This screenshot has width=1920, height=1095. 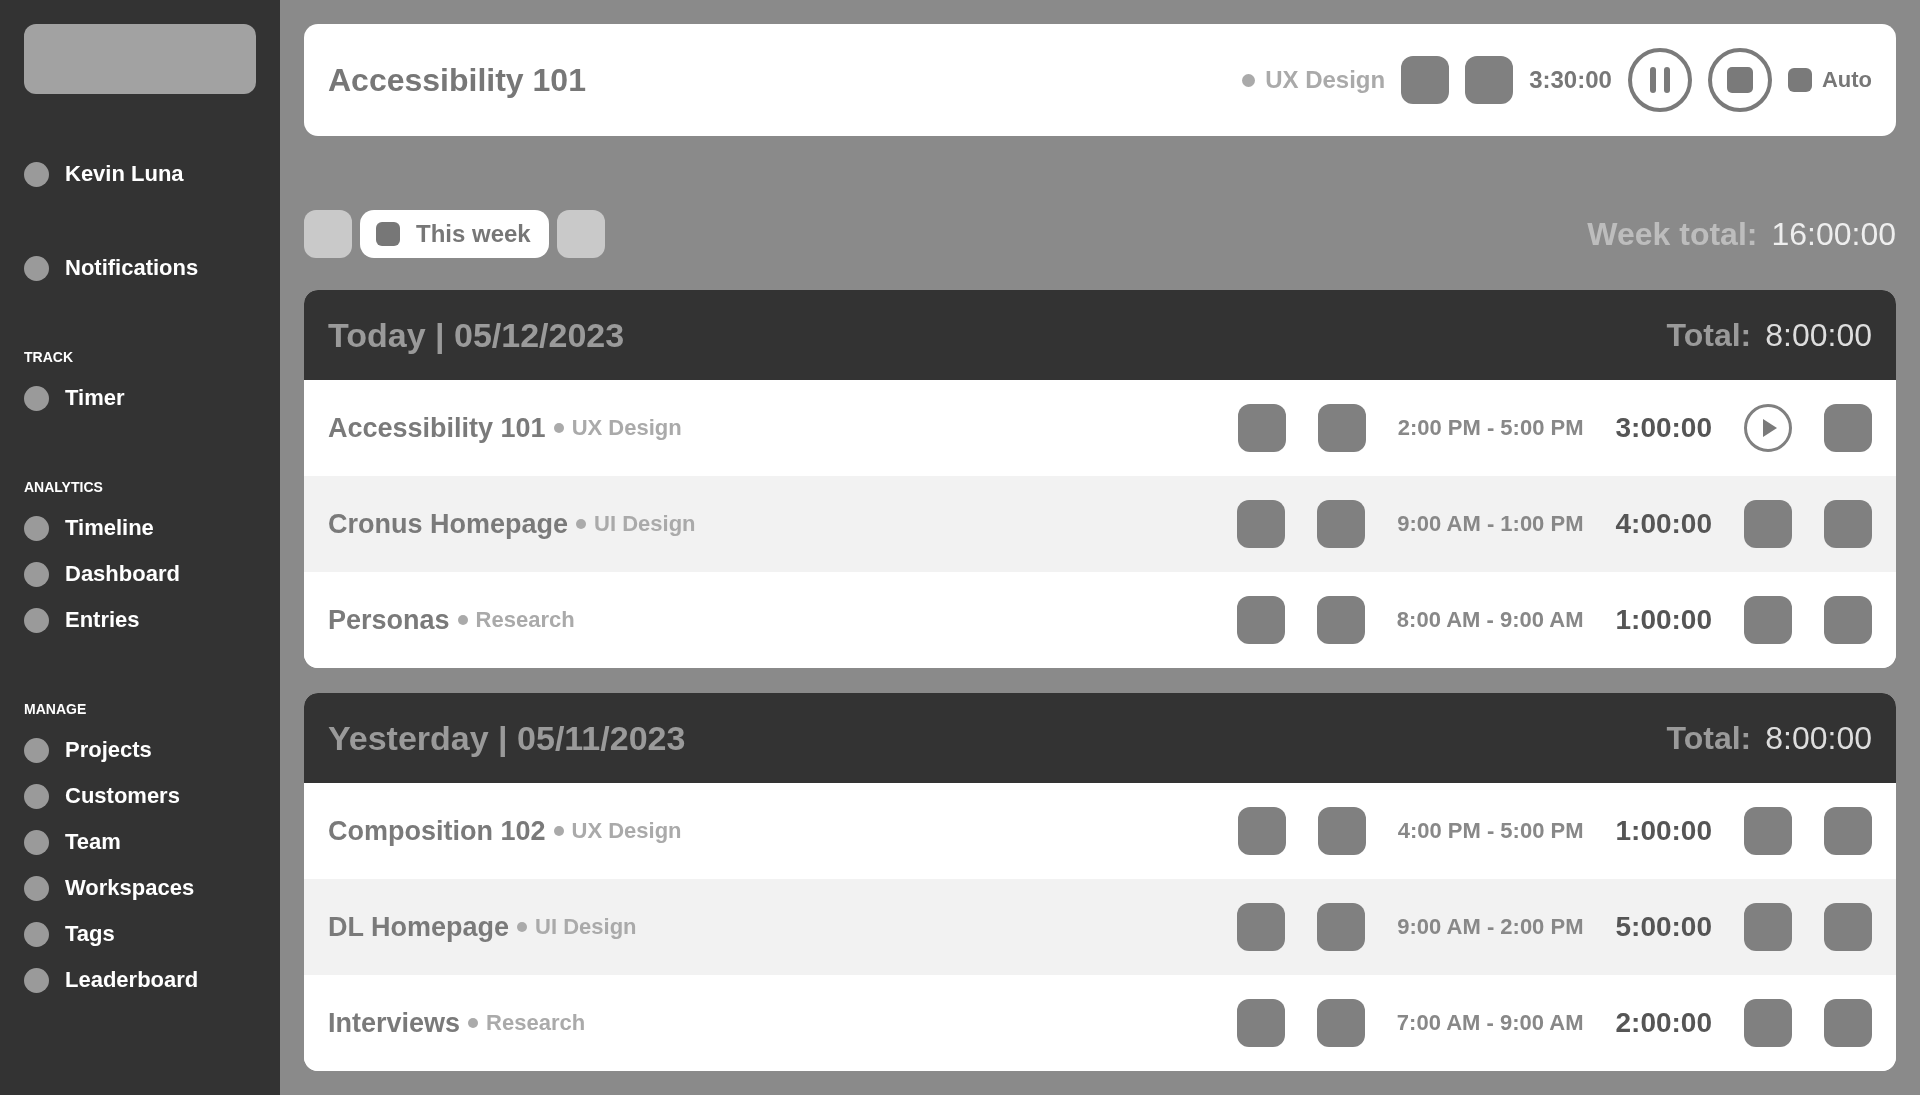 I want to click on play-icon, so click(x=1769, y=428).